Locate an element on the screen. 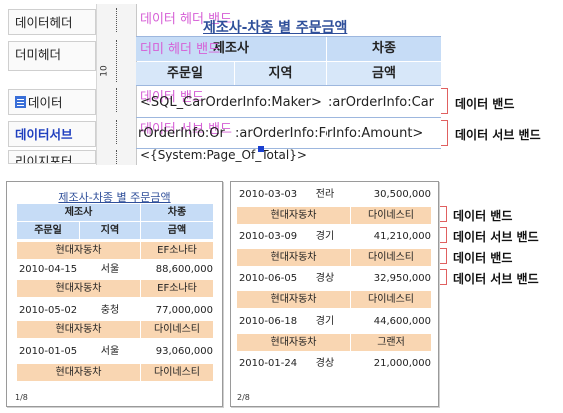 The width and height of the screenshot is (563, 413). page1-header-maker: 제조사 is located at coordinates (78, 212).